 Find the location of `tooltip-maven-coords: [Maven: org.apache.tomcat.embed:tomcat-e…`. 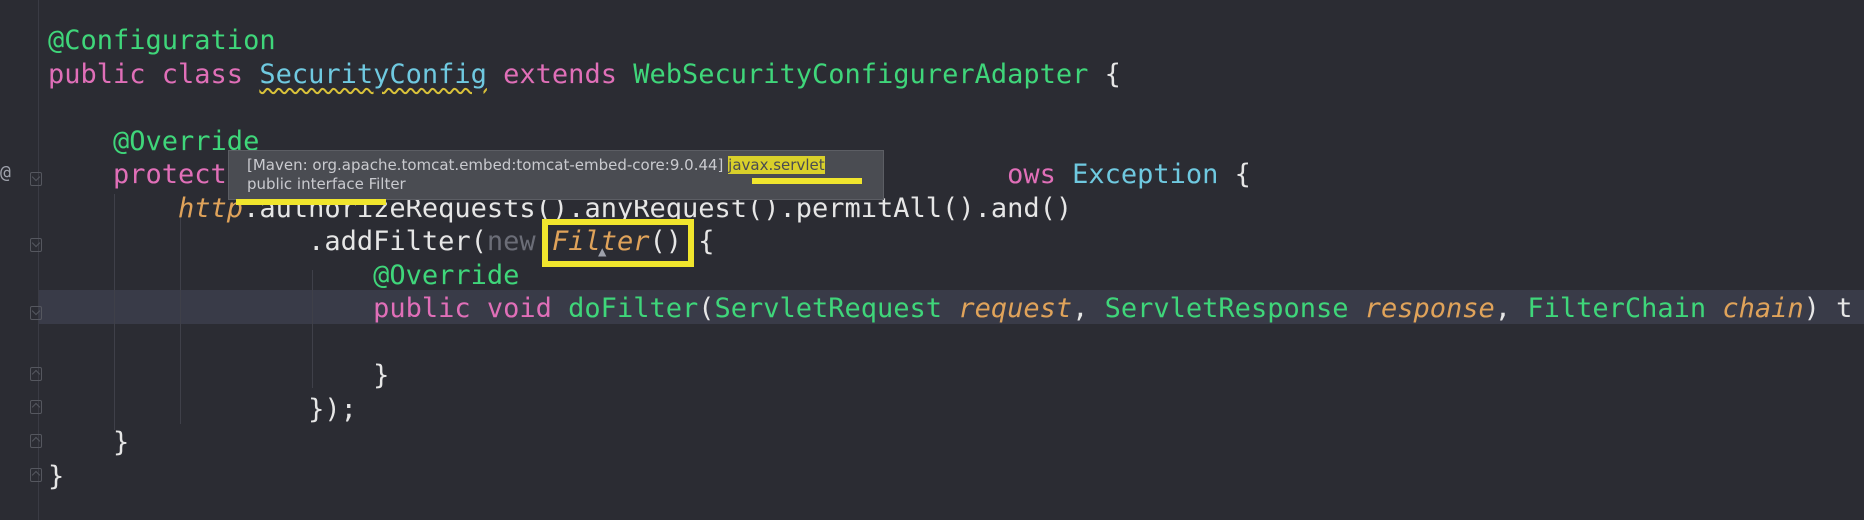

tooltip-maven-coords: [Maven: org.apache.tomcat.embed:tomcat-e… is located at coordinates (488, 165).